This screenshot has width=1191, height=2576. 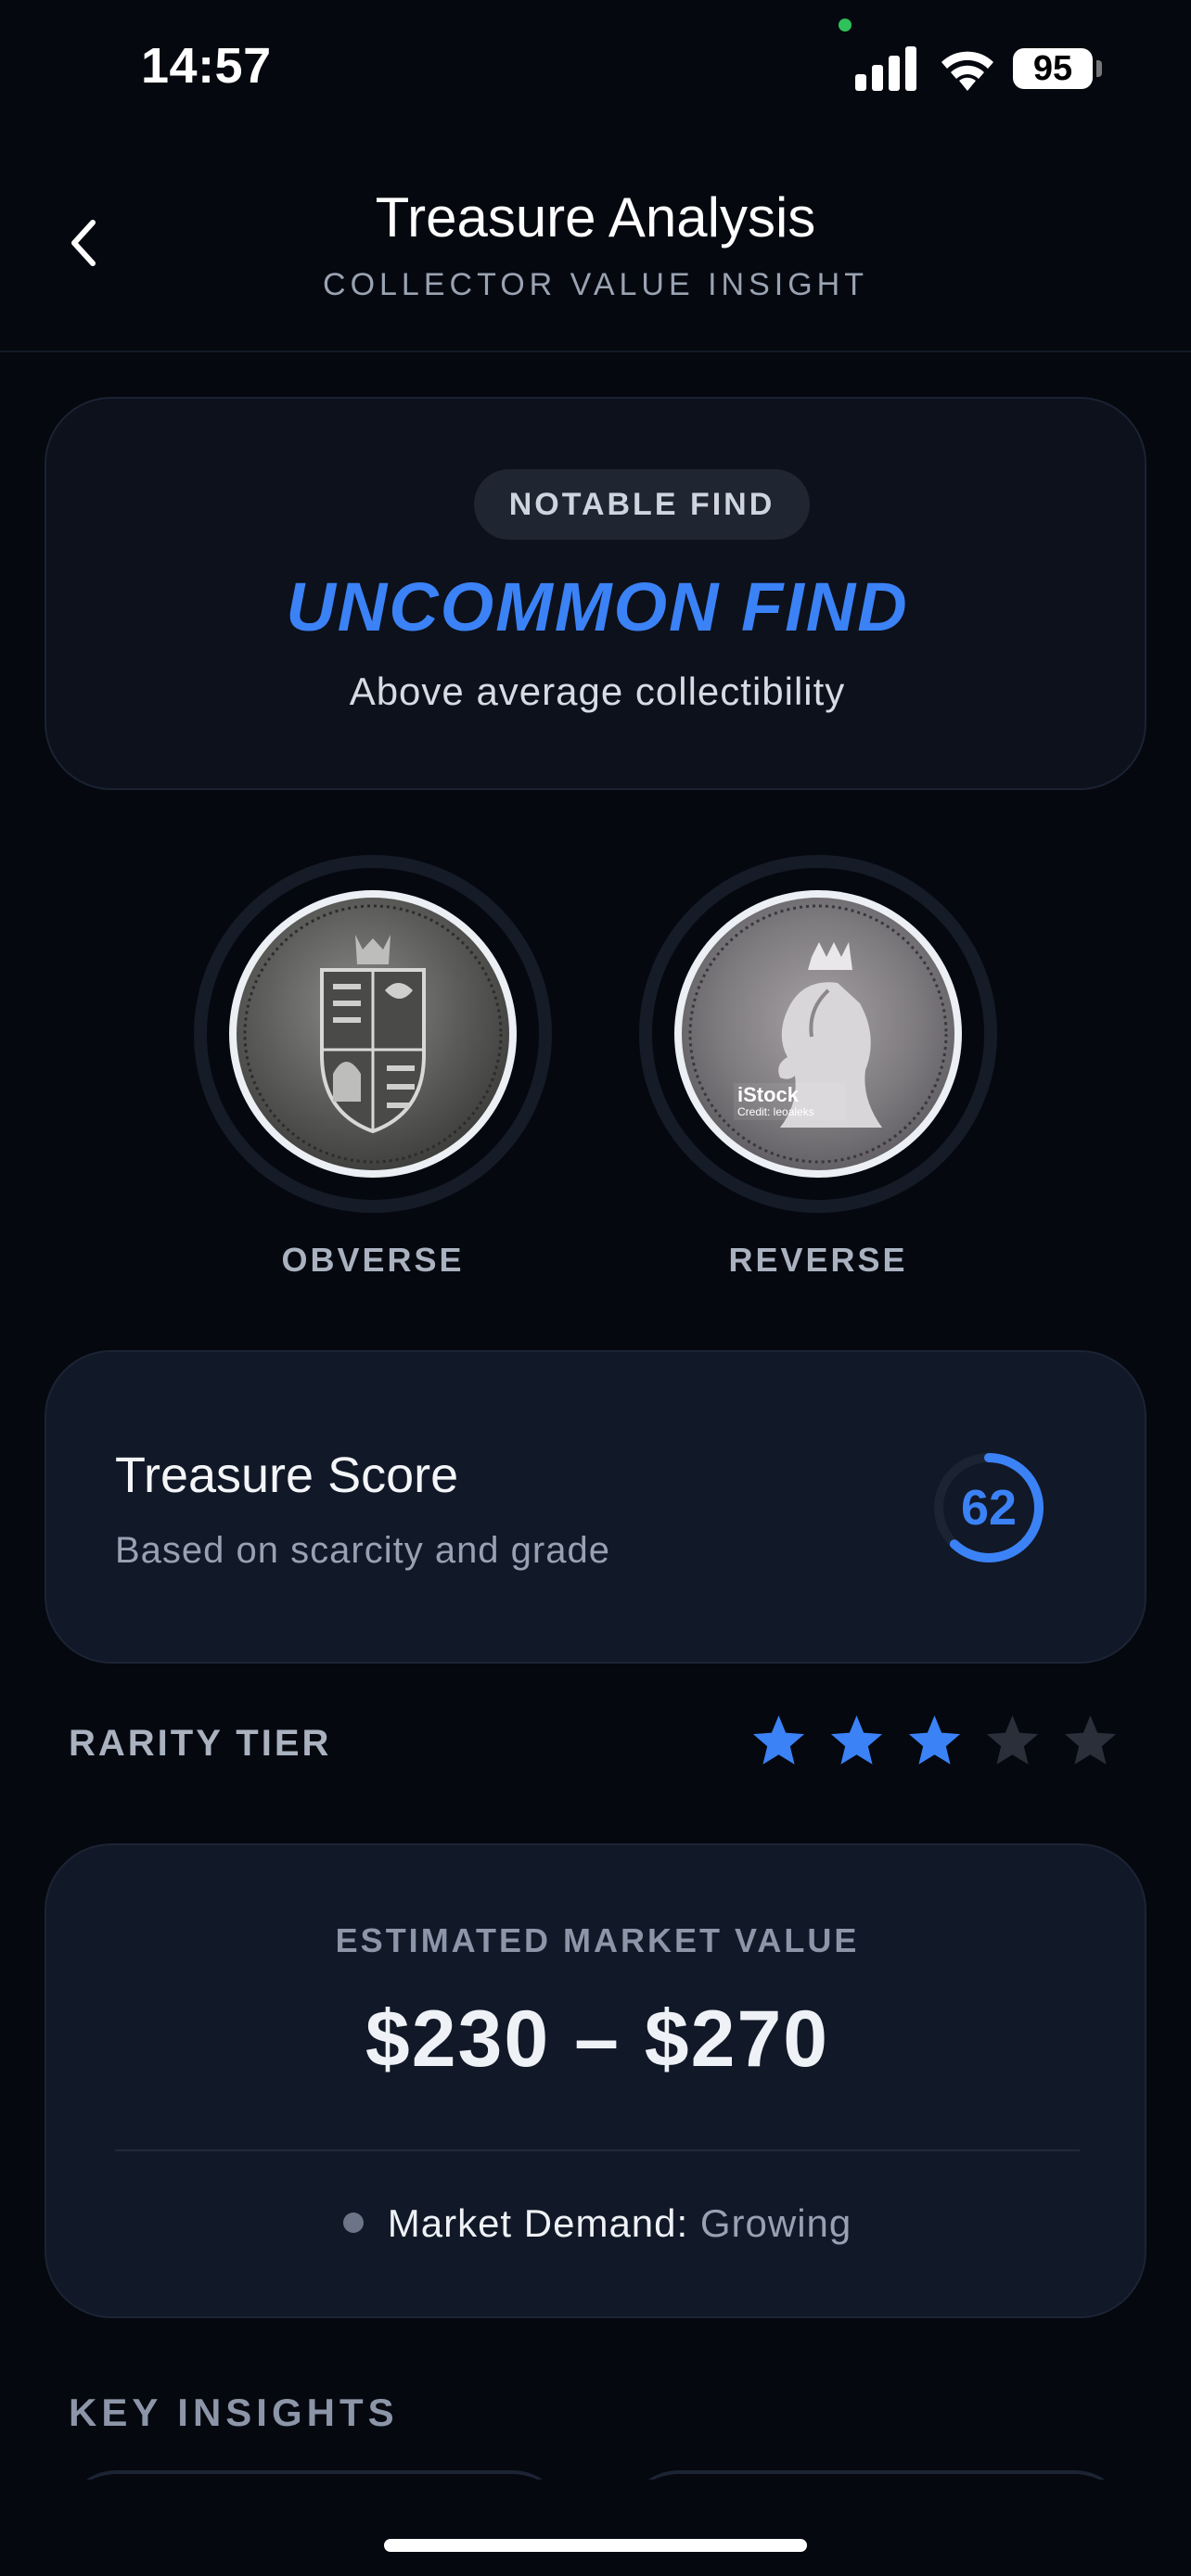 I want to click on market-value-label: ESTIMATED MARKET VALUE, so click(x=597, y=1940).